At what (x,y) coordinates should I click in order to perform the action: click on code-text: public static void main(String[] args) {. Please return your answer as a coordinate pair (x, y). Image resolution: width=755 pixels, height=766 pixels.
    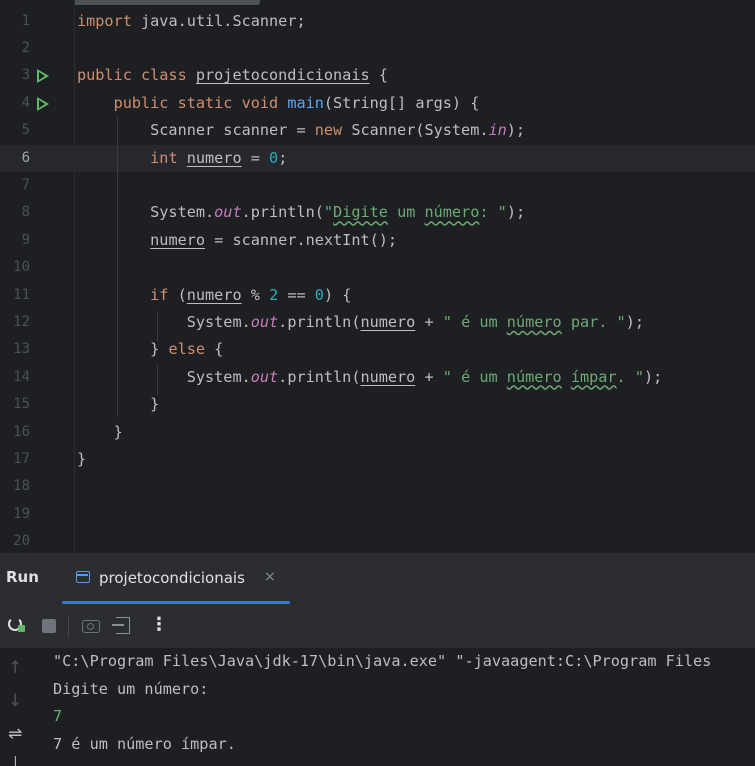
    Looking at the image, I should click on (278, 103).